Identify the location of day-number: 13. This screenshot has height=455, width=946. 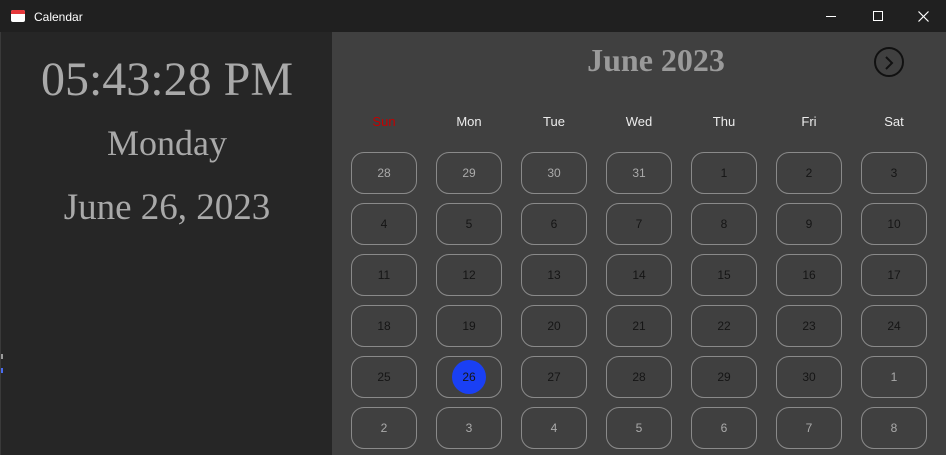
(554, 275).